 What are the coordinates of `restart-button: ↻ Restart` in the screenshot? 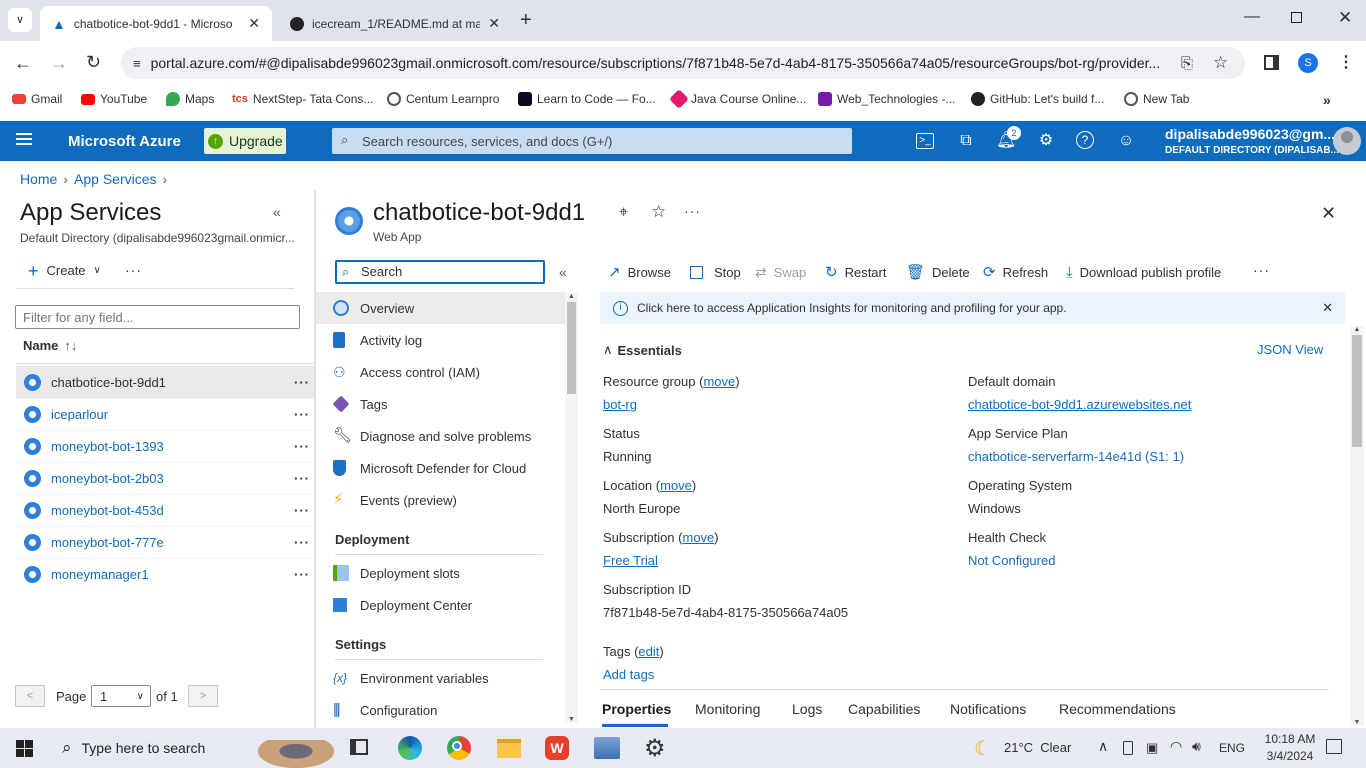 It's located at (855, 272).